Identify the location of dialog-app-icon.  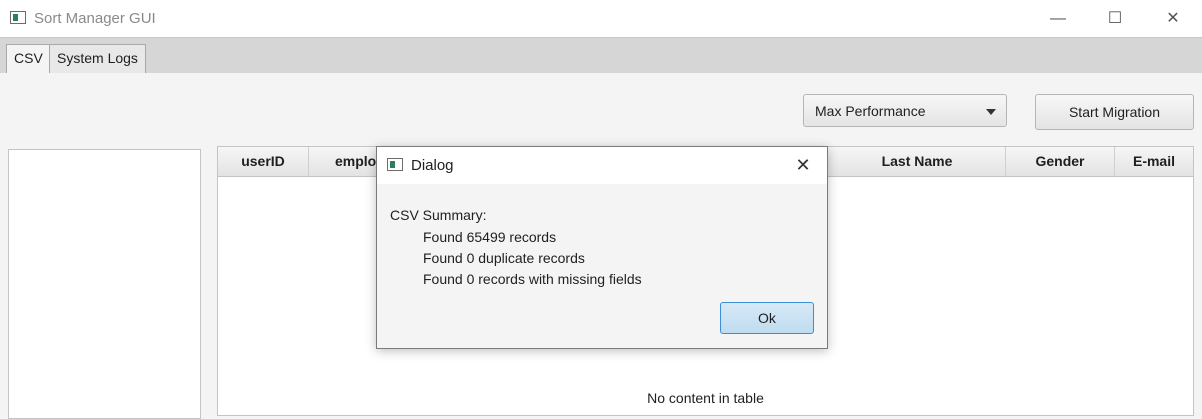
(395, 164).